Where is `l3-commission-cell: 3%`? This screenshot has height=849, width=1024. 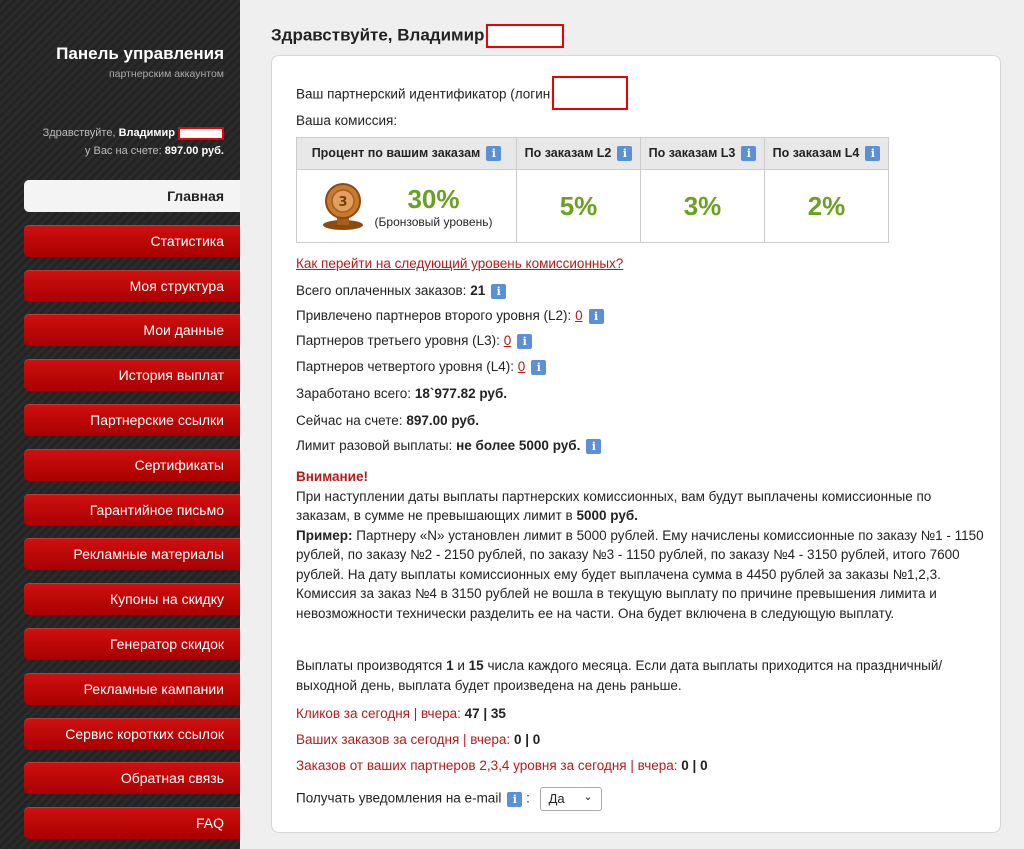 l3-commission-cell: 3% is located at coordinates (702, 206).